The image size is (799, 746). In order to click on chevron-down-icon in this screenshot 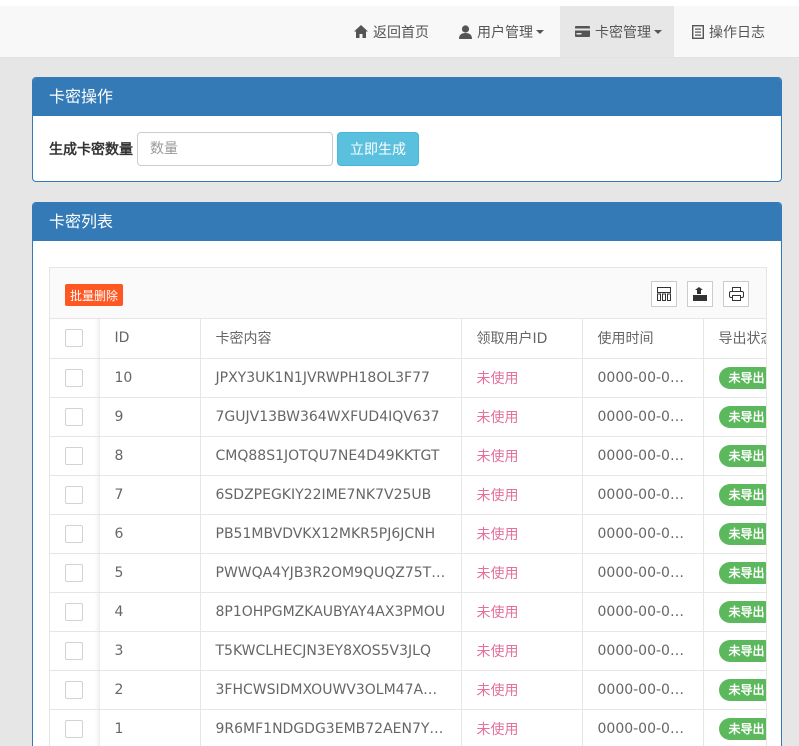, I will do `click(540, 31)`.